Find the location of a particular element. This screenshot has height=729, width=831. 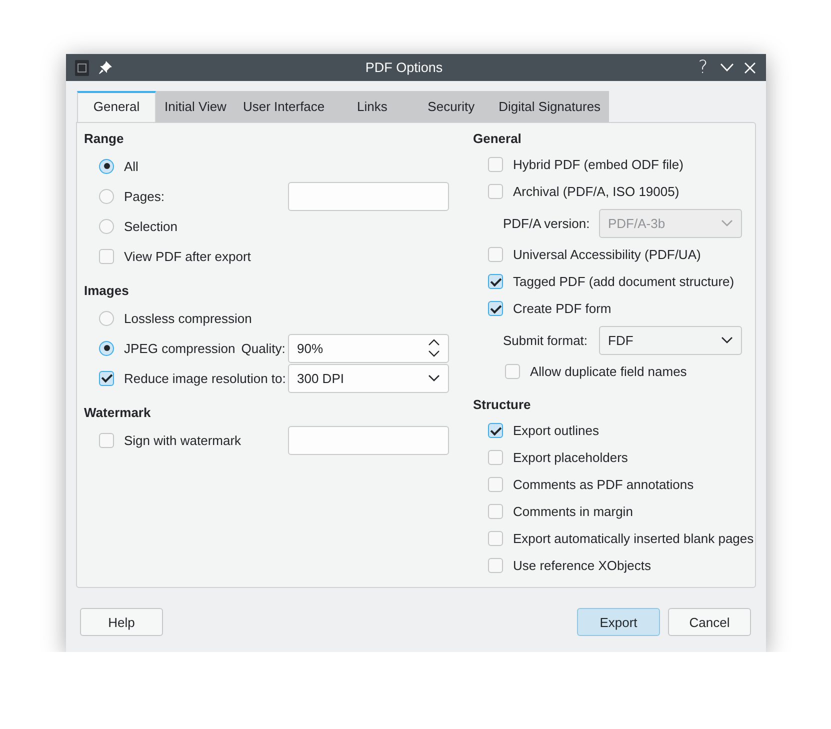

option-label: Allow duplicate field names is located at coordinates (608, 371).